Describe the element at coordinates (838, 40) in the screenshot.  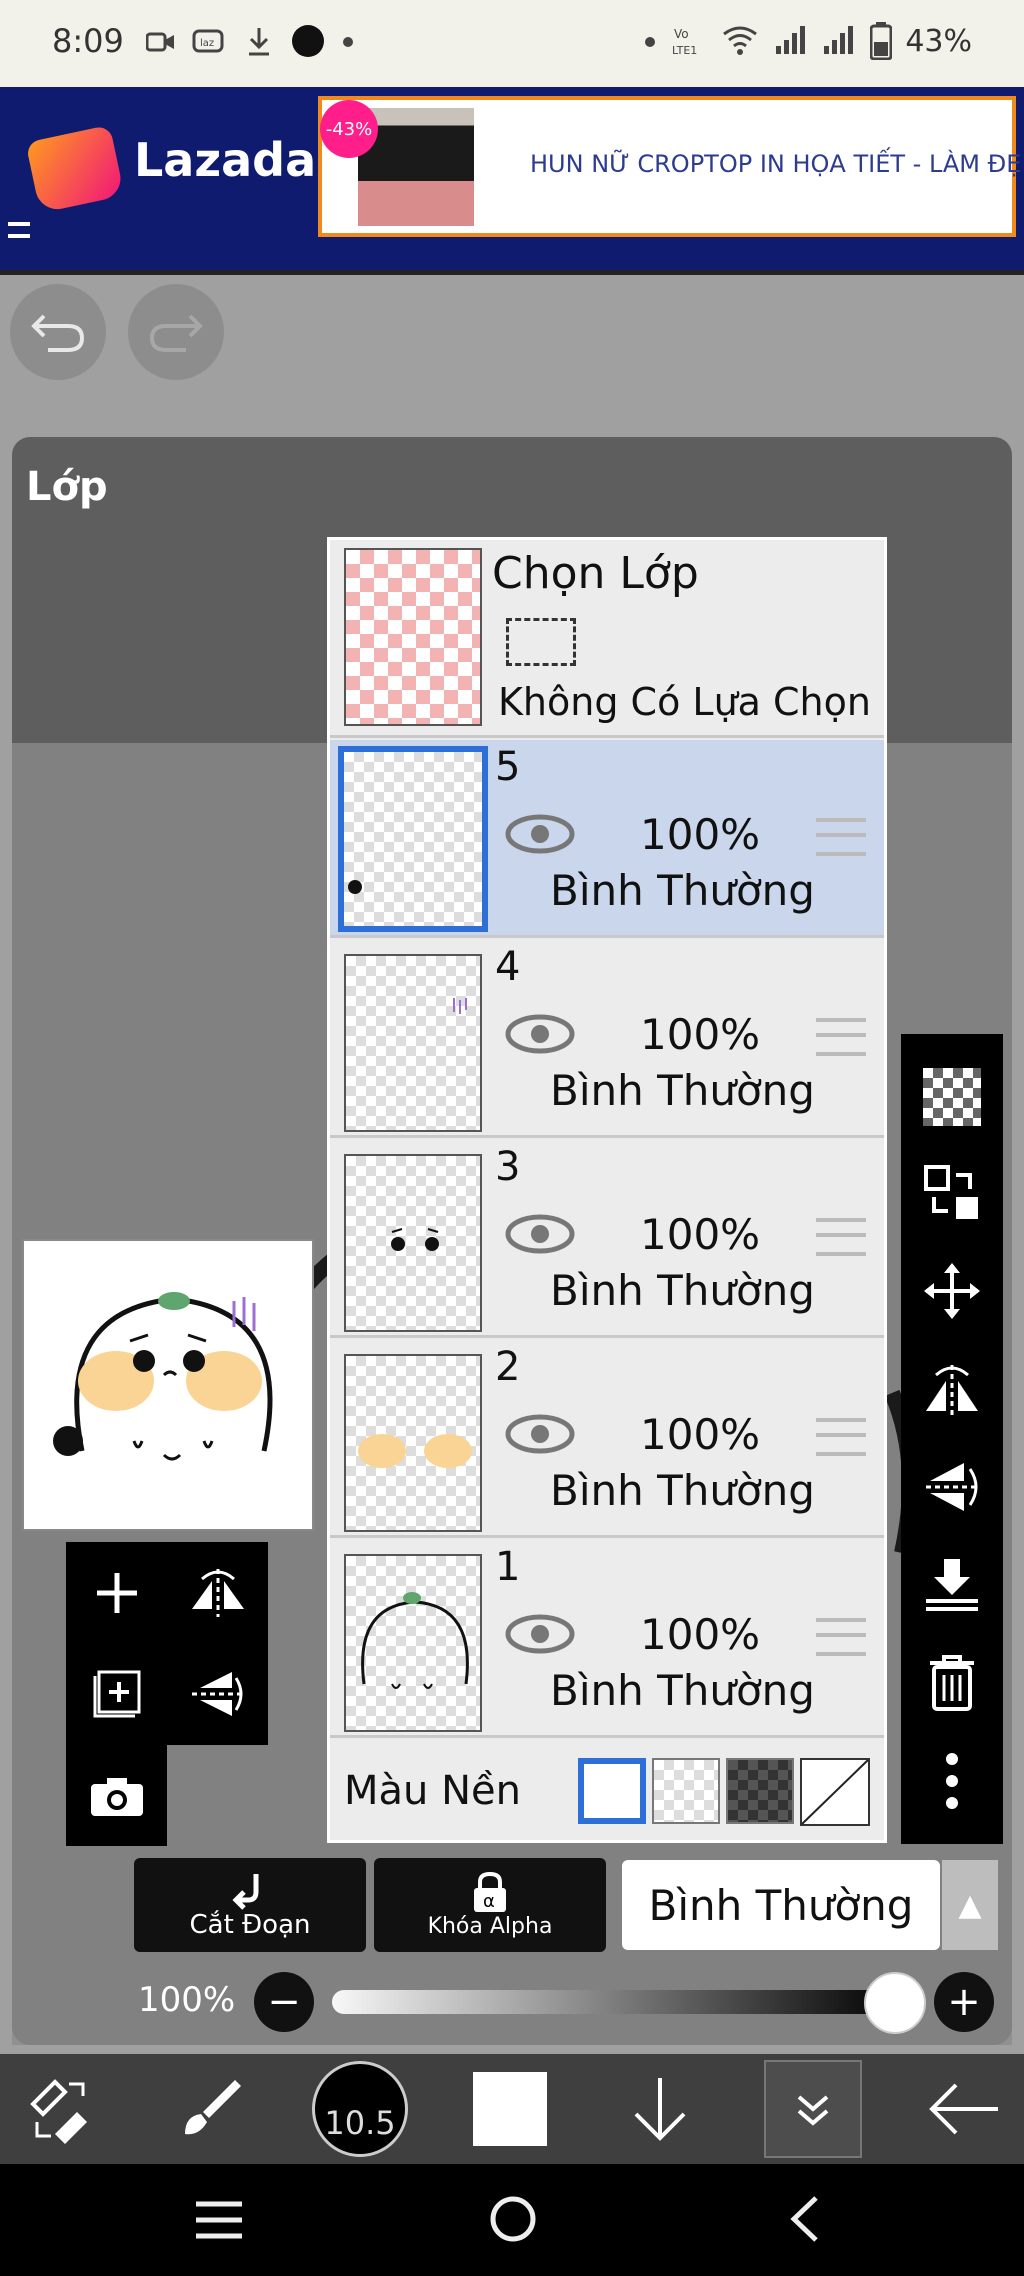
I see `signal-icon` at that location.